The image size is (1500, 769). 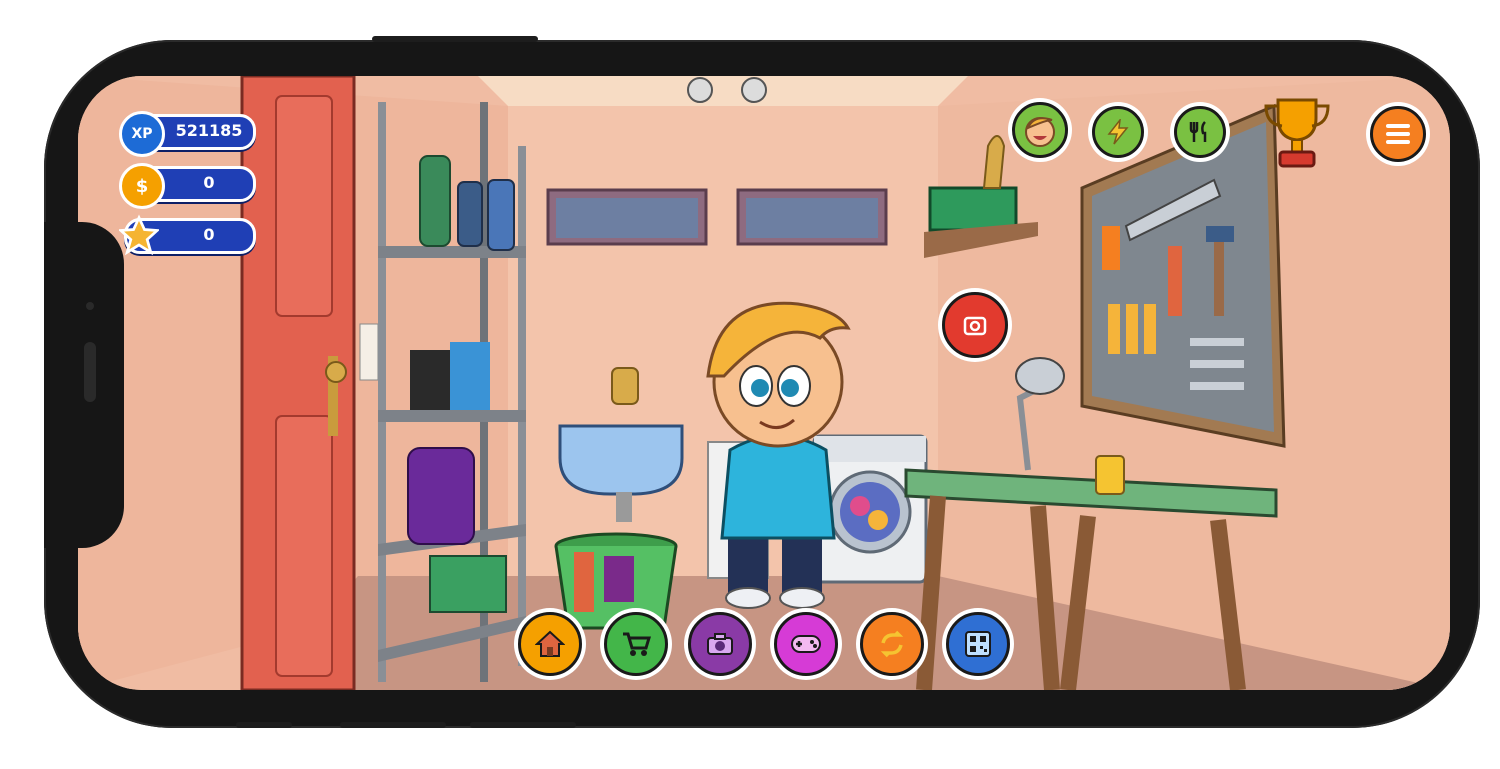 I want to click on phone-notch, so click(x=84, y=385).